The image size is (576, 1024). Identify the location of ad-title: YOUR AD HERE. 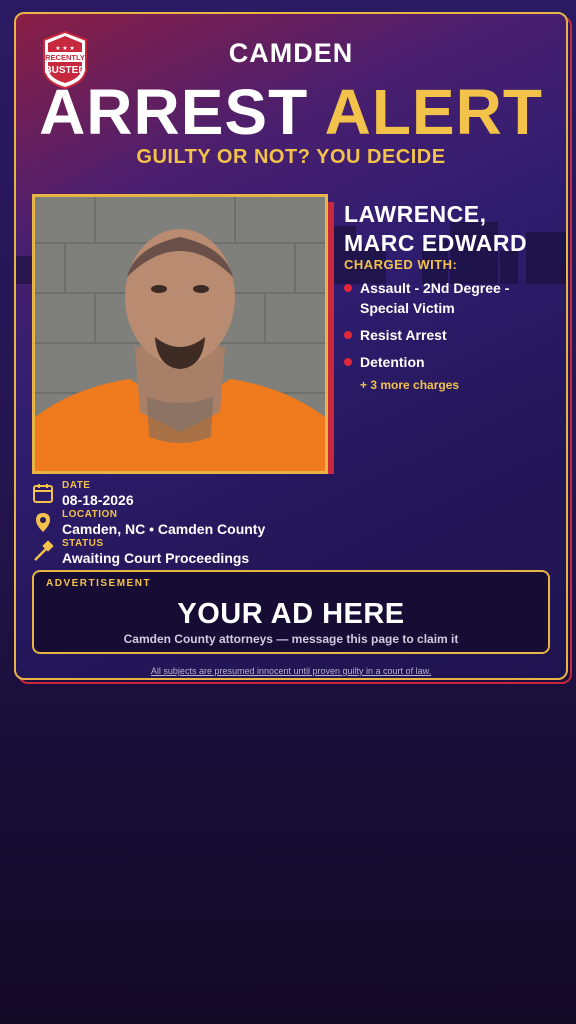
(291, 614).